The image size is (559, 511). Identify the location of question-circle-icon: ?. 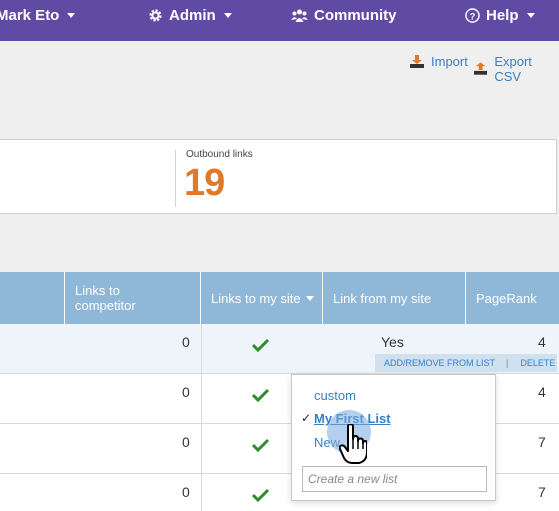
(472, 15).